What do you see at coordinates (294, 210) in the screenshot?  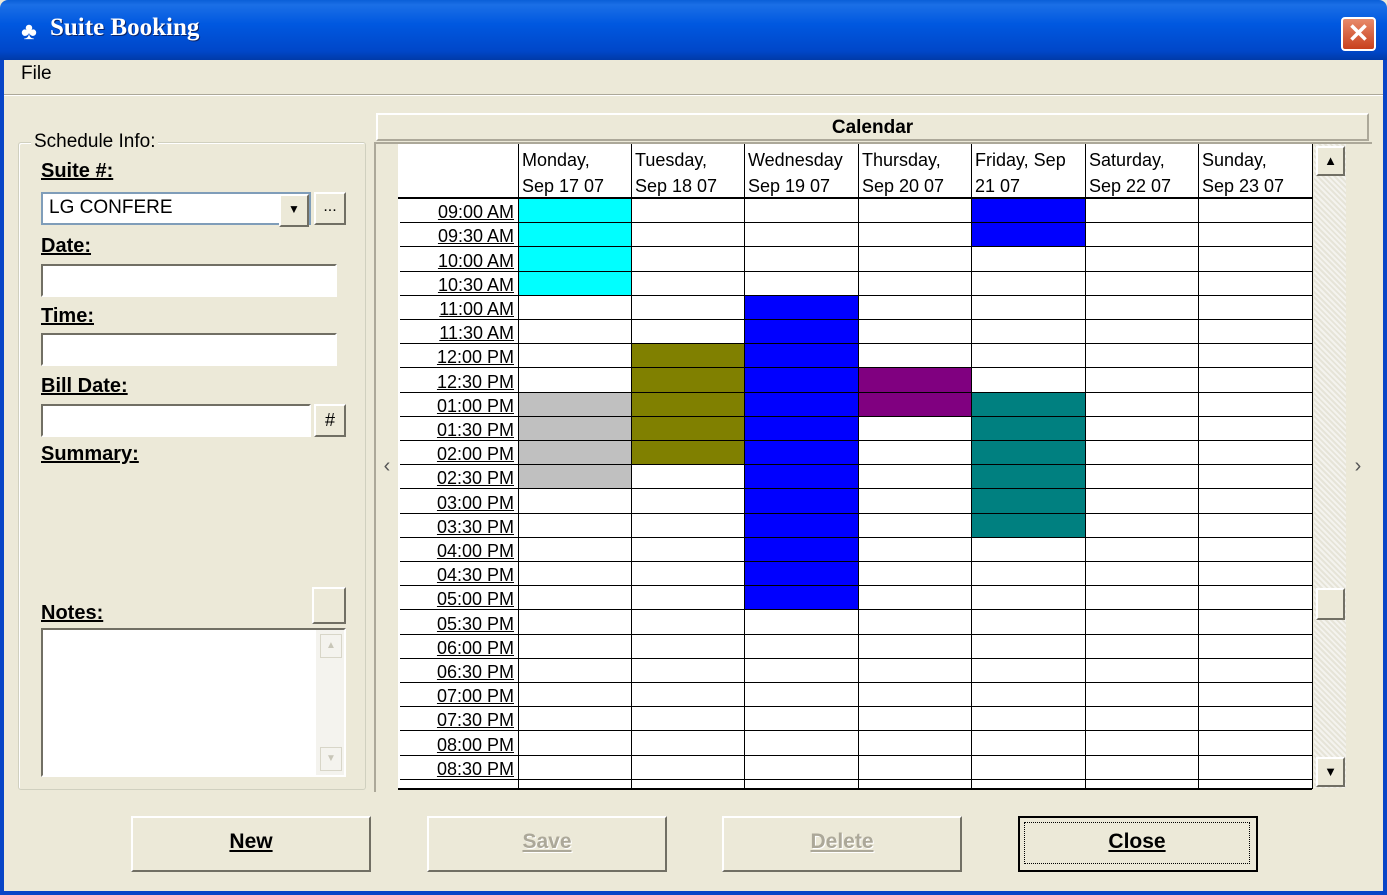 I see `chevron-down-icon: ▼` at bounding box center [294, 210].